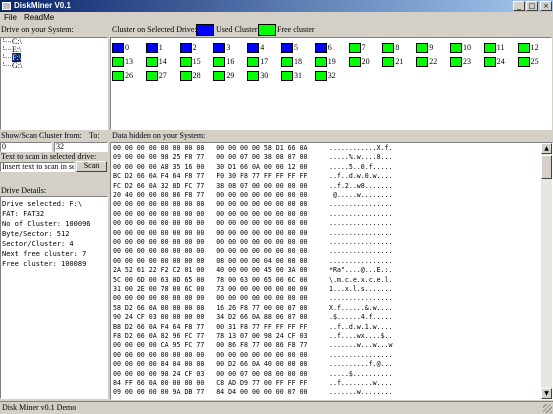 The width and height of the screenshot is (553, 414). What do you see at coordinates (546, 271) in the screenshot?
I see `hex-scrollbar: ▲ ▼` at bounding box center [546, 271].